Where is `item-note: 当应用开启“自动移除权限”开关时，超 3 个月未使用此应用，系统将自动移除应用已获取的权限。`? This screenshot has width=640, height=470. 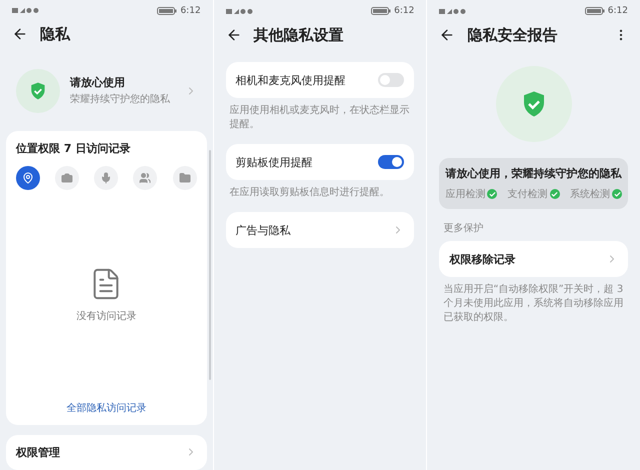 item-note: 当应用开启“自动移除权限”开关时，超 3 个月未使用此应用，系统将自动移除应用已获取的权限。 is located at coordinates (533, 304).